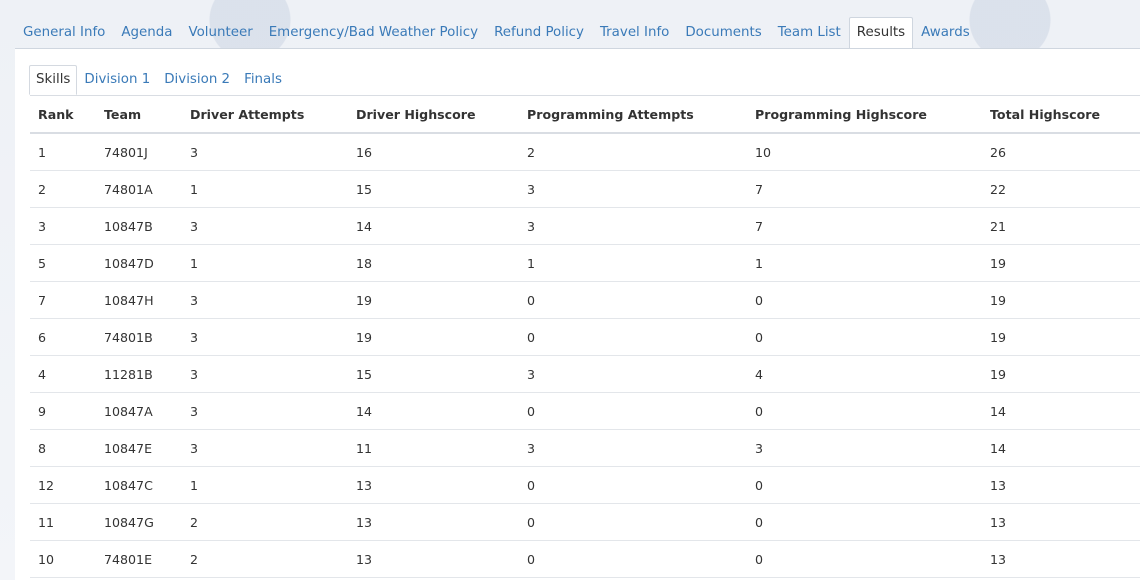 The height and width of the screenshot is (580, 1140). I want to click on cell-team: 74801J, so click(139, 152).